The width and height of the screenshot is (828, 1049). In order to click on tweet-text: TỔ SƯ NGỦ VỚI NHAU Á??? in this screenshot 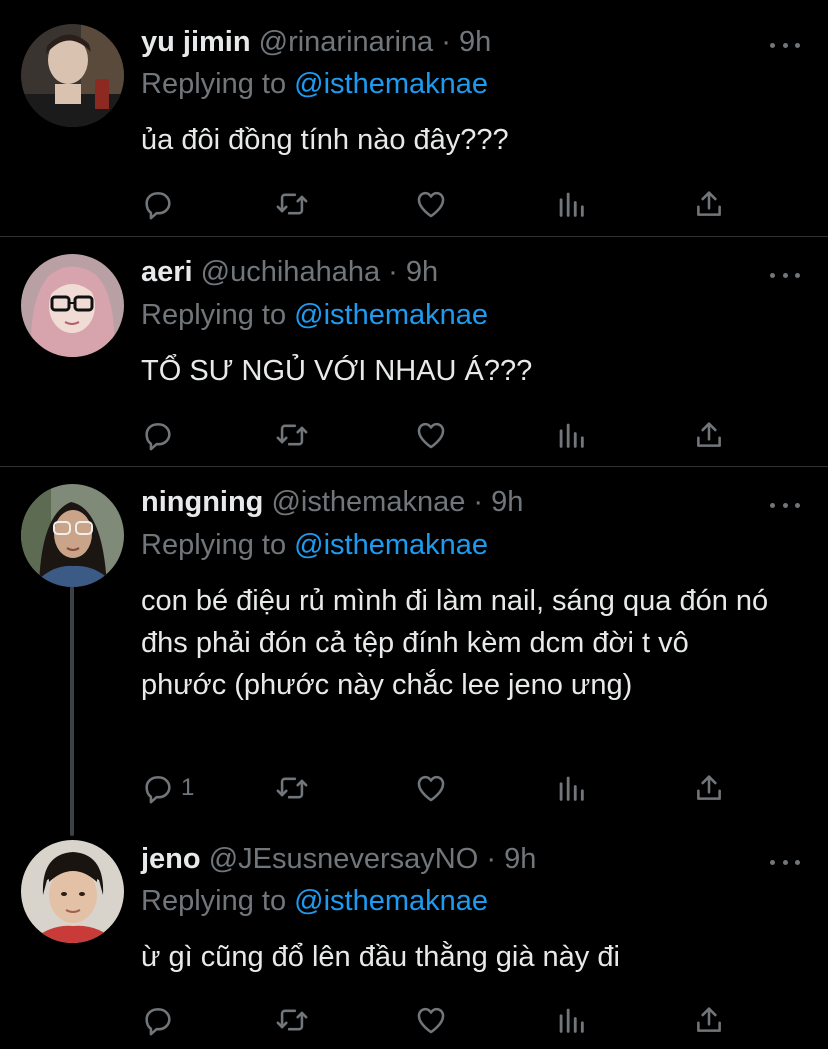, I will do `click(337, 371)`.